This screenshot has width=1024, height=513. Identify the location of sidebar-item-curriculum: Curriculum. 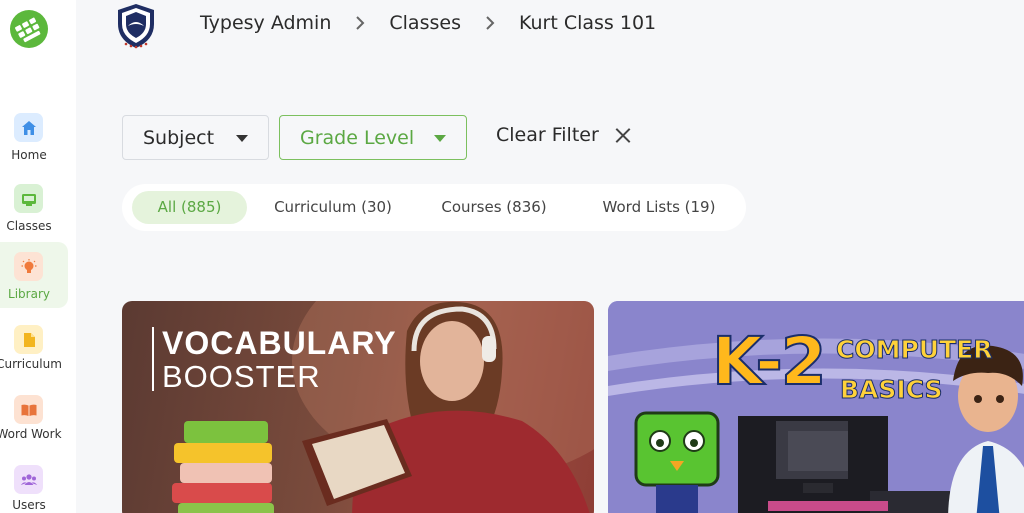
(34, 349).